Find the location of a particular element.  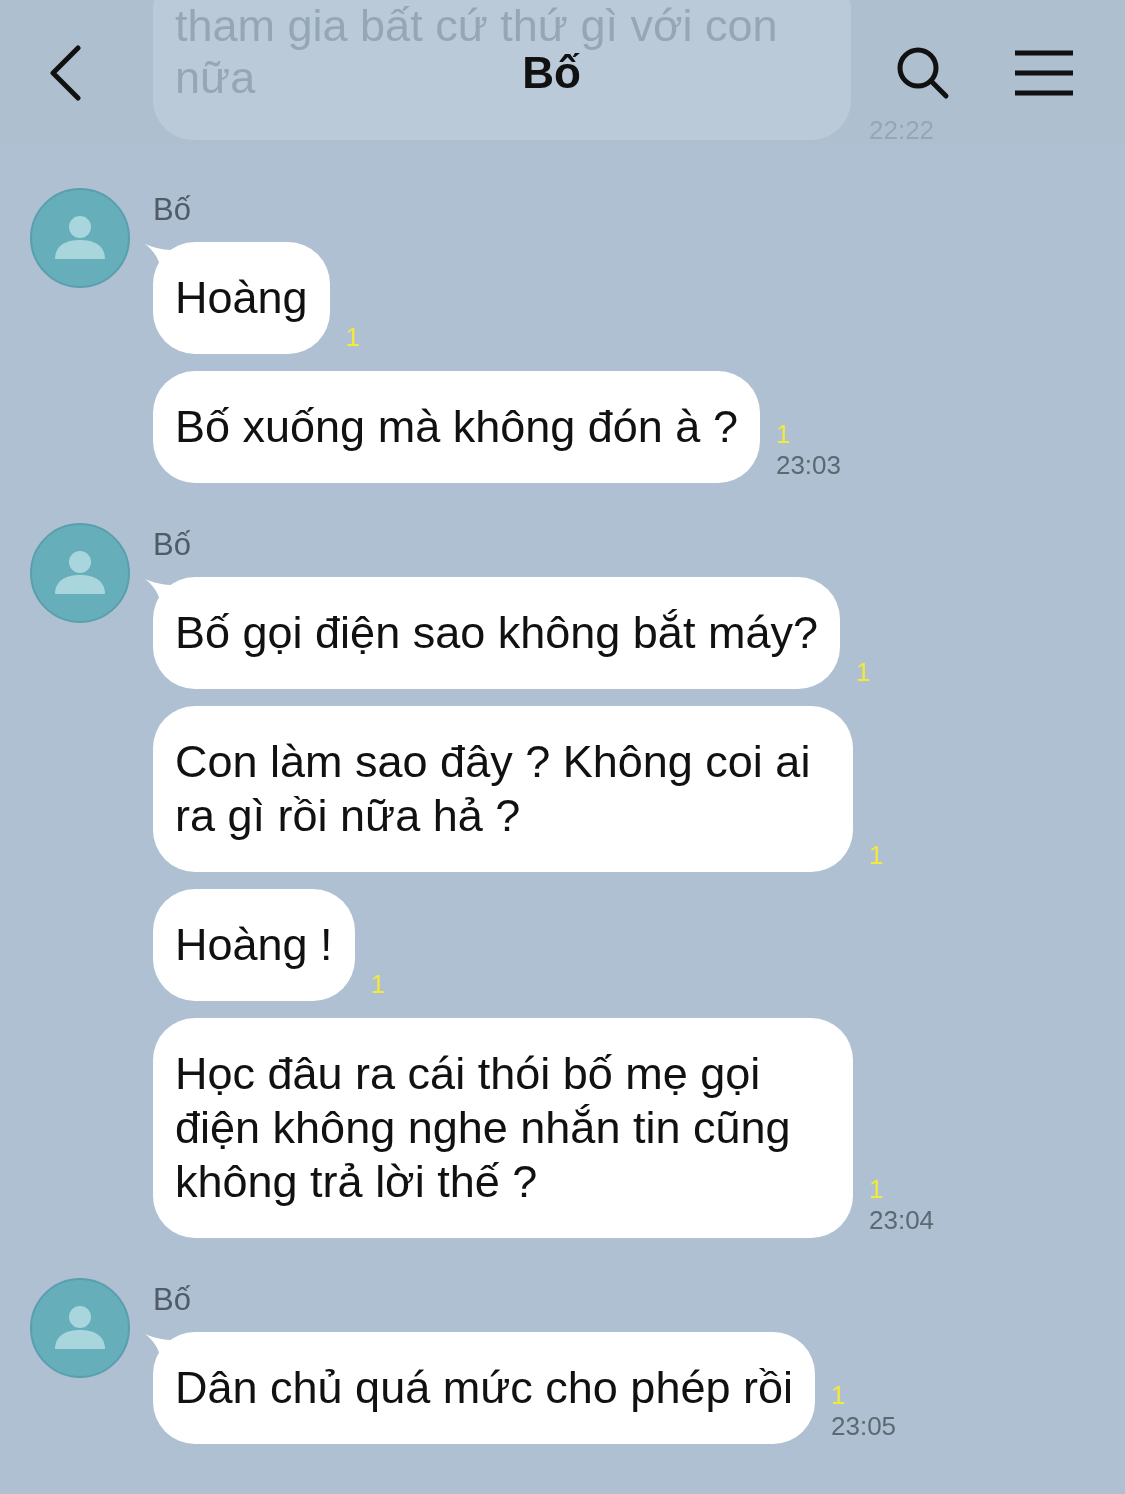

message-text: Bố xuống mà không đón à ? is located at coordinates (456, 427).